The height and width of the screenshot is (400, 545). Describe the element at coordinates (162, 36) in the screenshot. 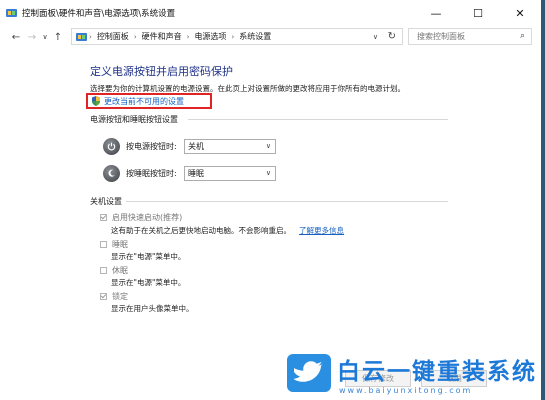

I see `breadcrumb-hardware-sound: 硬件和声音` at that location.